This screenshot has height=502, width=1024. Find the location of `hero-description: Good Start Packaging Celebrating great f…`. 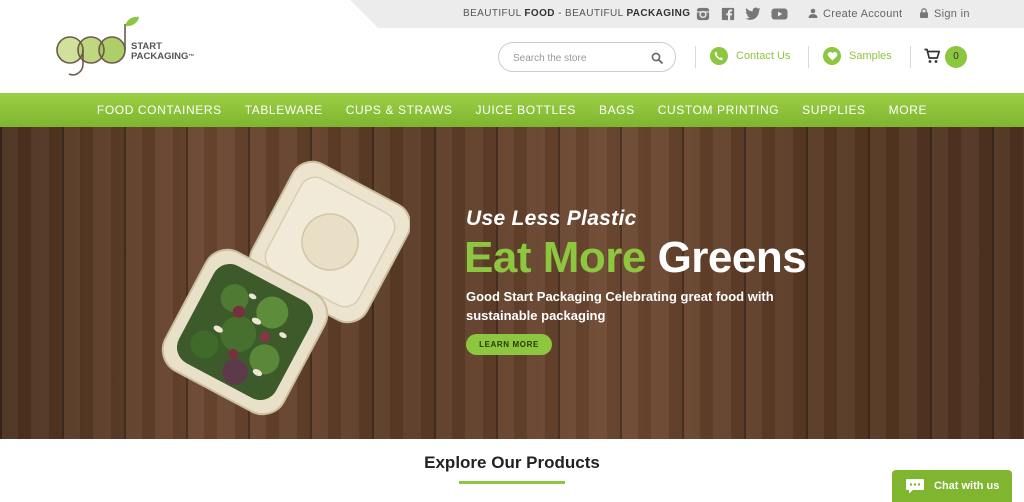

hero-description: Good Start Packaging Celebrating great f… is located at coordinates (620, 306).